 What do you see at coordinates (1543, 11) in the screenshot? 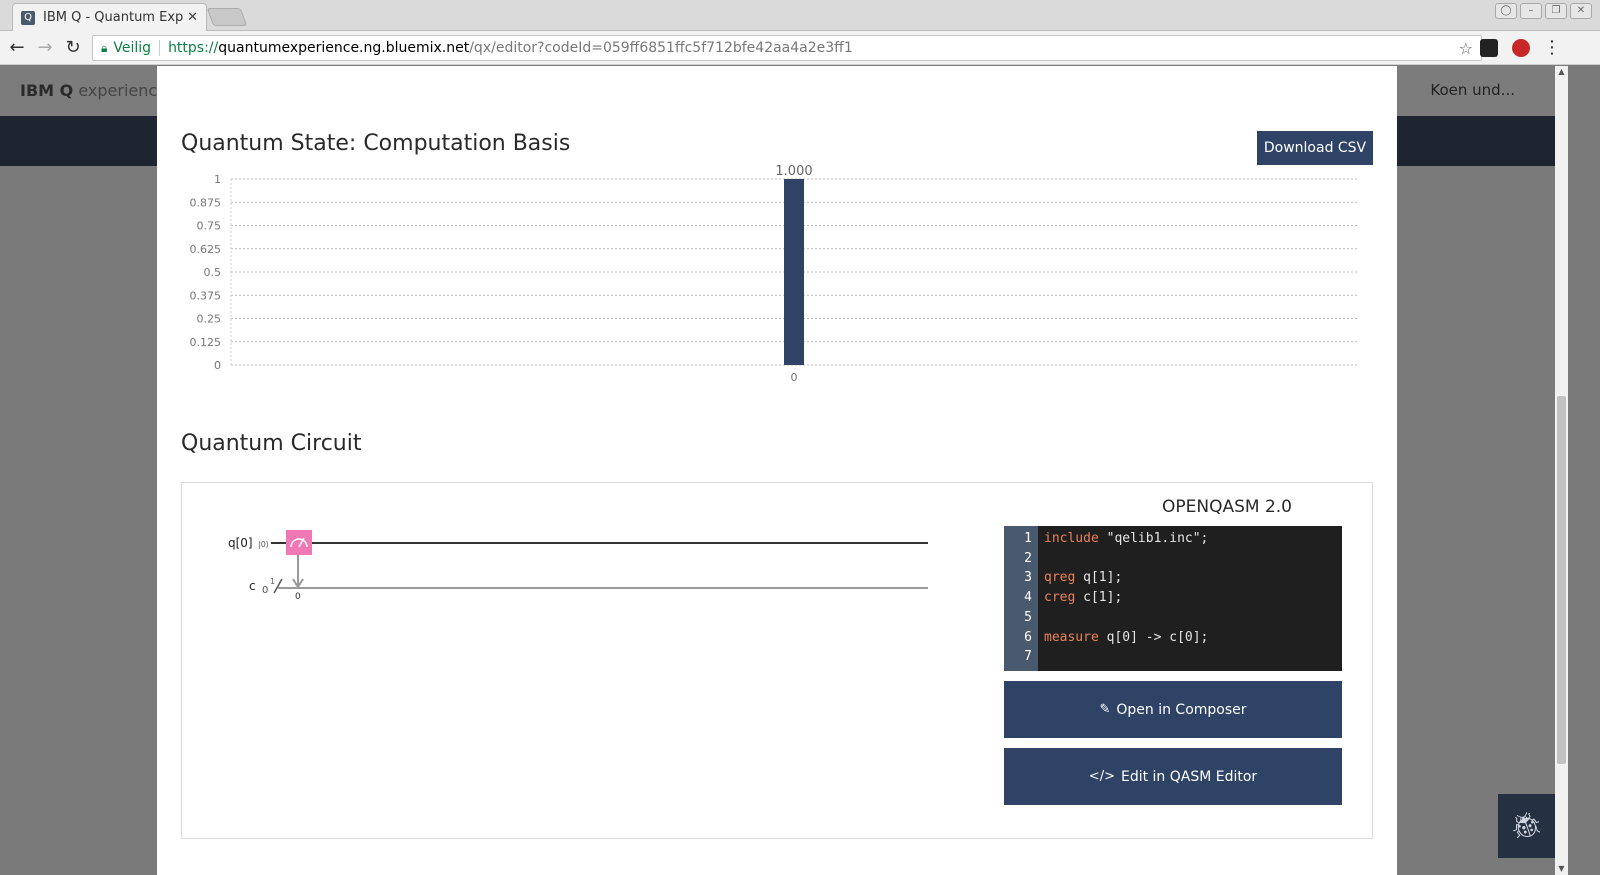
I see `window-controls: ◯ – ❐ ✕` at bounding box center [1543, 11].